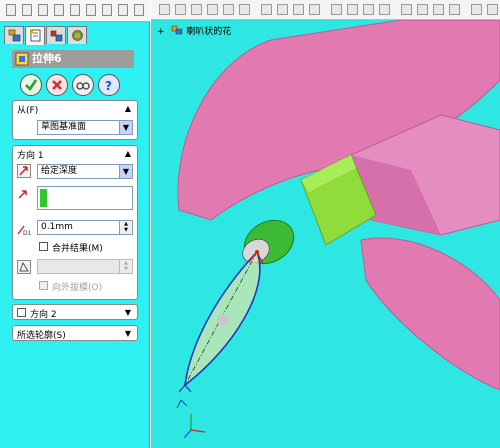 The width and height of the screenshot is (500, 448). I want to click on sketch-origin-point, so click(257, 252).